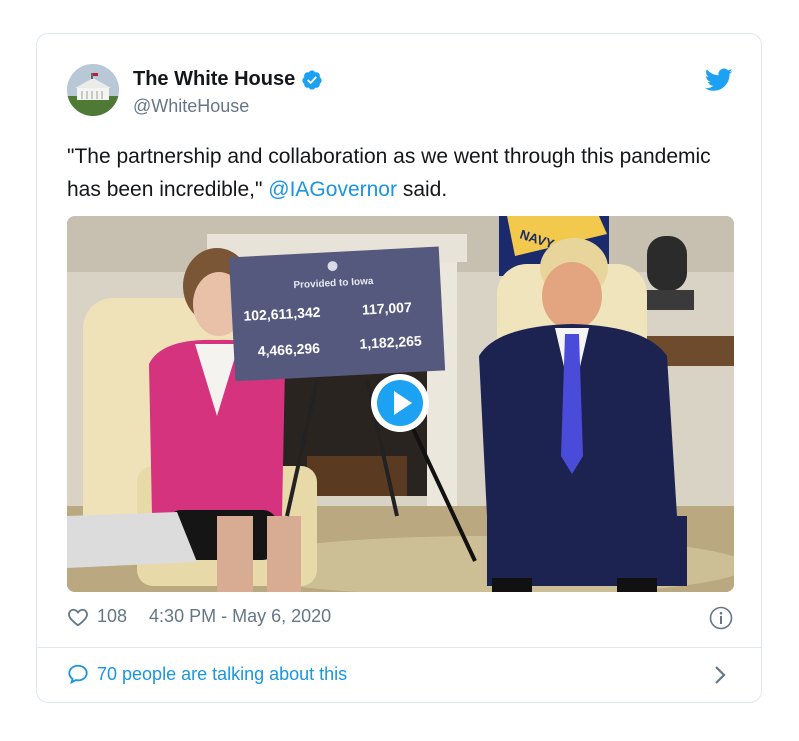  Describe the element at coordinates (191, 106) in the screenshot. I see `author-handle: @WhiteHouse` at that location.